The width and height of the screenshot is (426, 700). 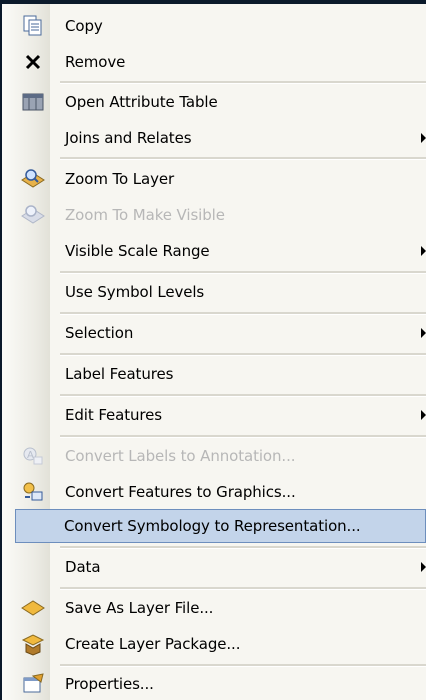 I want to click on labels-annotation-icon: A, so click(x=33, y=456).